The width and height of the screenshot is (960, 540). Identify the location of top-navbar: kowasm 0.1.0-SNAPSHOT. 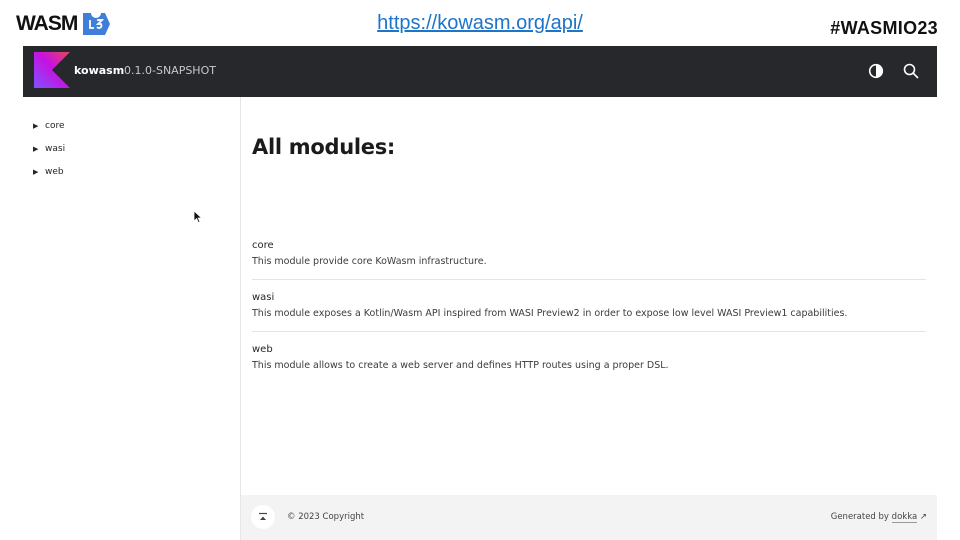
(480, 71).